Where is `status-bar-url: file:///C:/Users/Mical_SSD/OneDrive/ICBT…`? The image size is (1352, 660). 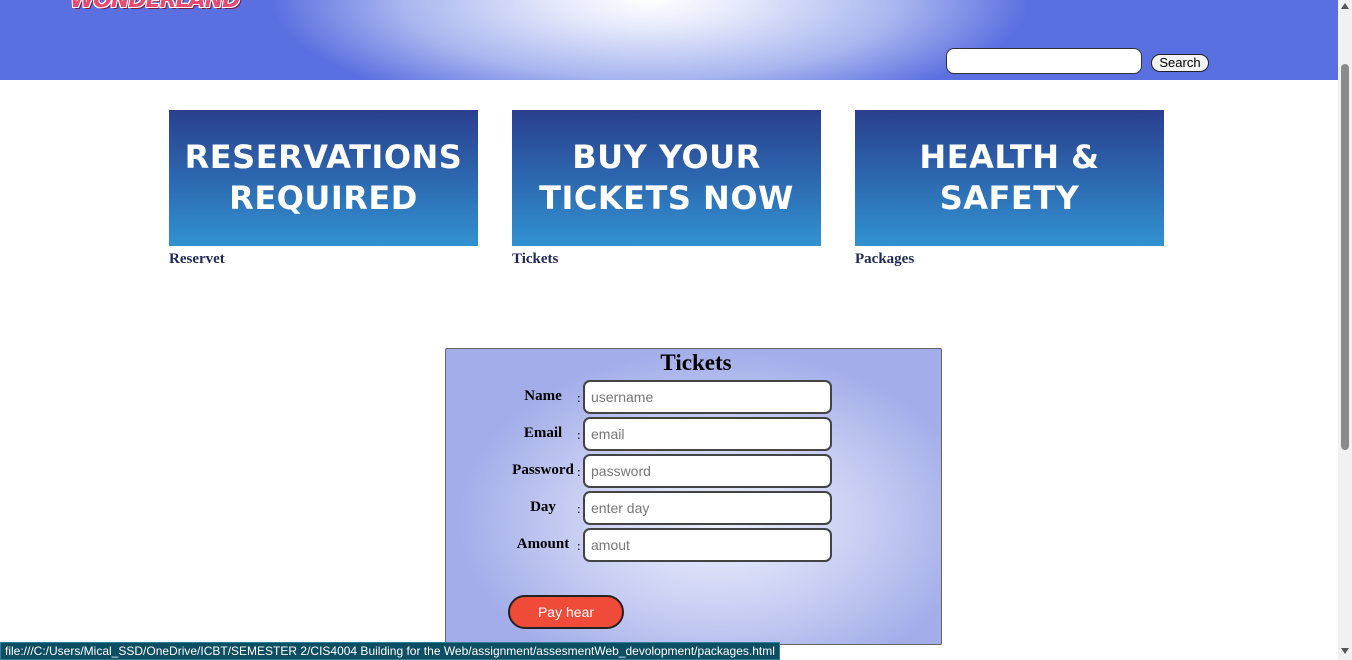
status-bar-url: file:///C:/Users/Mical_SSD/OneDrive/ICBT… is located at coordinates (390, 651).